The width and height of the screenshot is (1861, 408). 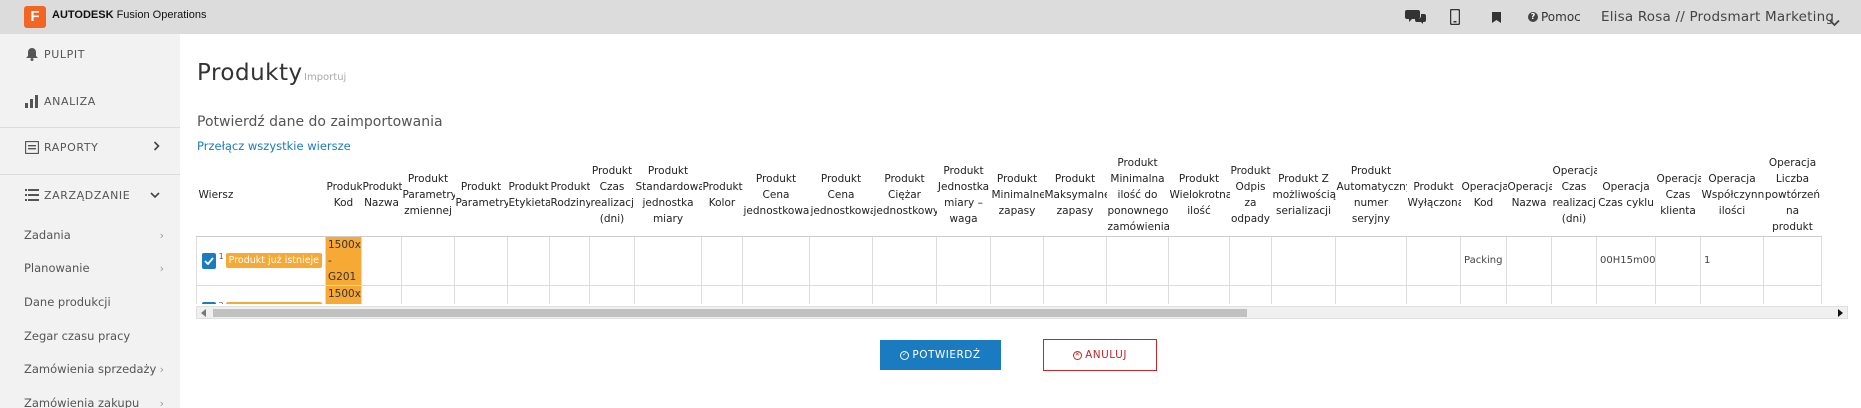 I want to click on column-header: Produkt Jednostka miary – waga, so click(x=963, y=196).